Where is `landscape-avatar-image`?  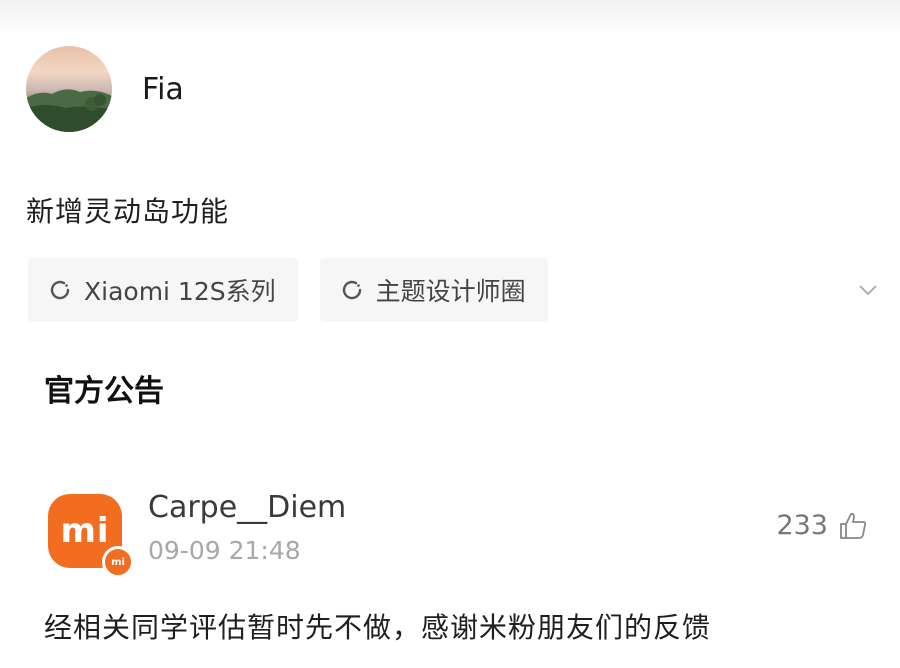 landscape-avatar-image is located at coordinates (69, 110).